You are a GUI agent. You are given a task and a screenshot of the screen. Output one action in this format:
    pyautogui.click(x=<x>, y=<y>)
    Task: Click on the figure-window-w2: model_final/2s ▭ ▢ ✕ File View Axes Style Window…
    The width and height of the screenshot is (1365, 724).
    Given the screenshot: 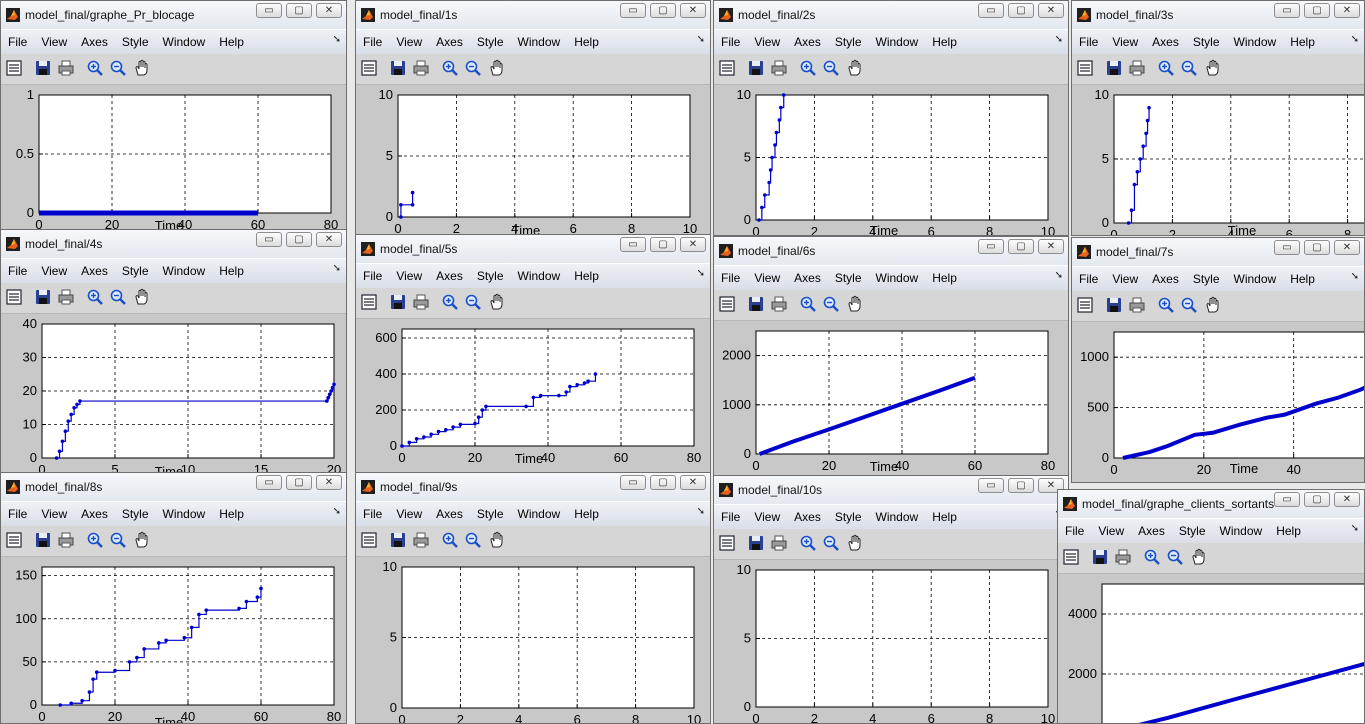 What is the action you would take?
    pyautogui.click(x=891, y=118)
    